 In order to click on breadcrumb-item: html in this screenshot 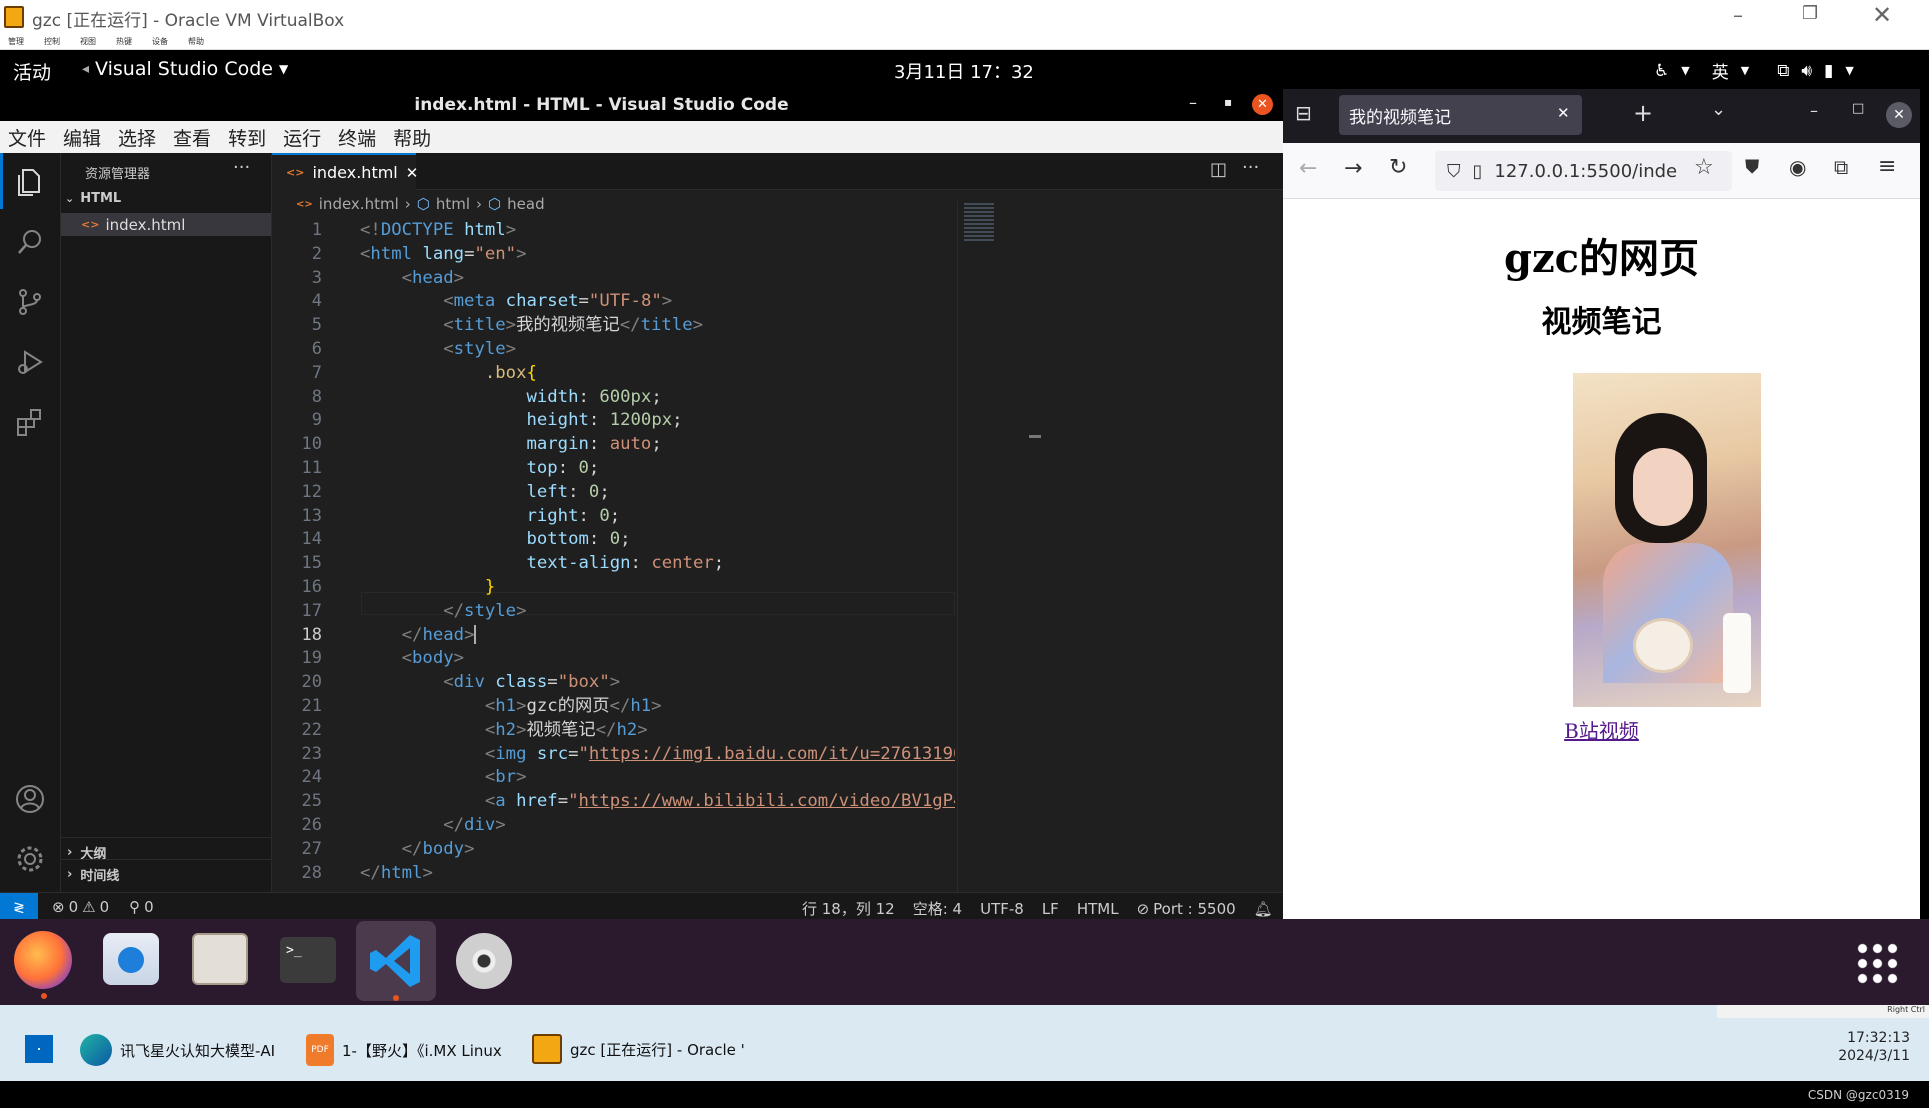, I will do `click(453, 204)`.